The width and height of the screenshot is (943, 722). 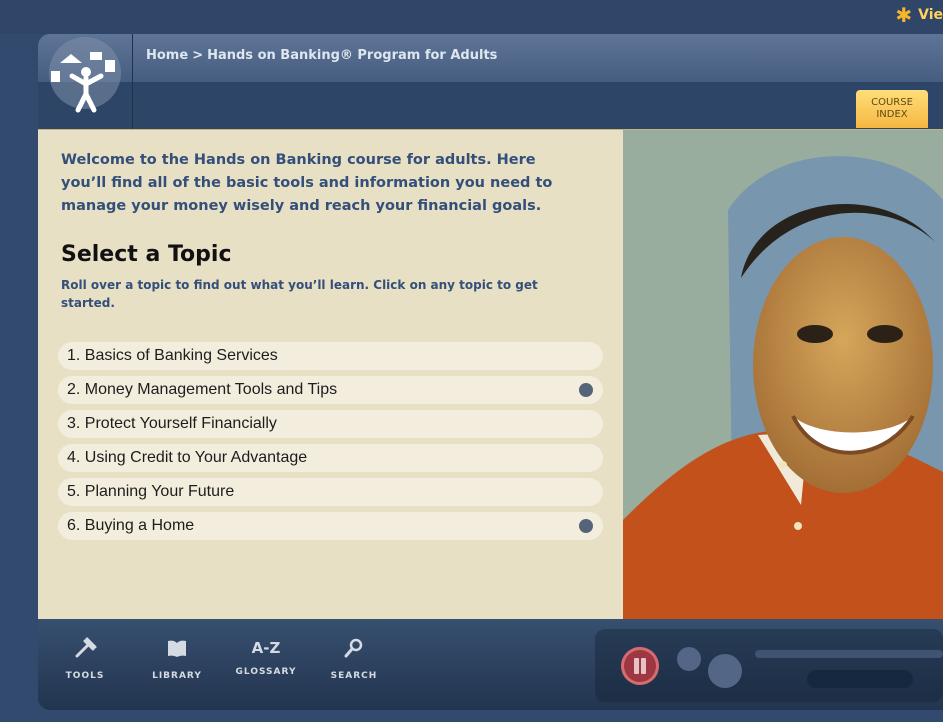 I want to click on search-button: SEARCH, so click(x=354, y=659).